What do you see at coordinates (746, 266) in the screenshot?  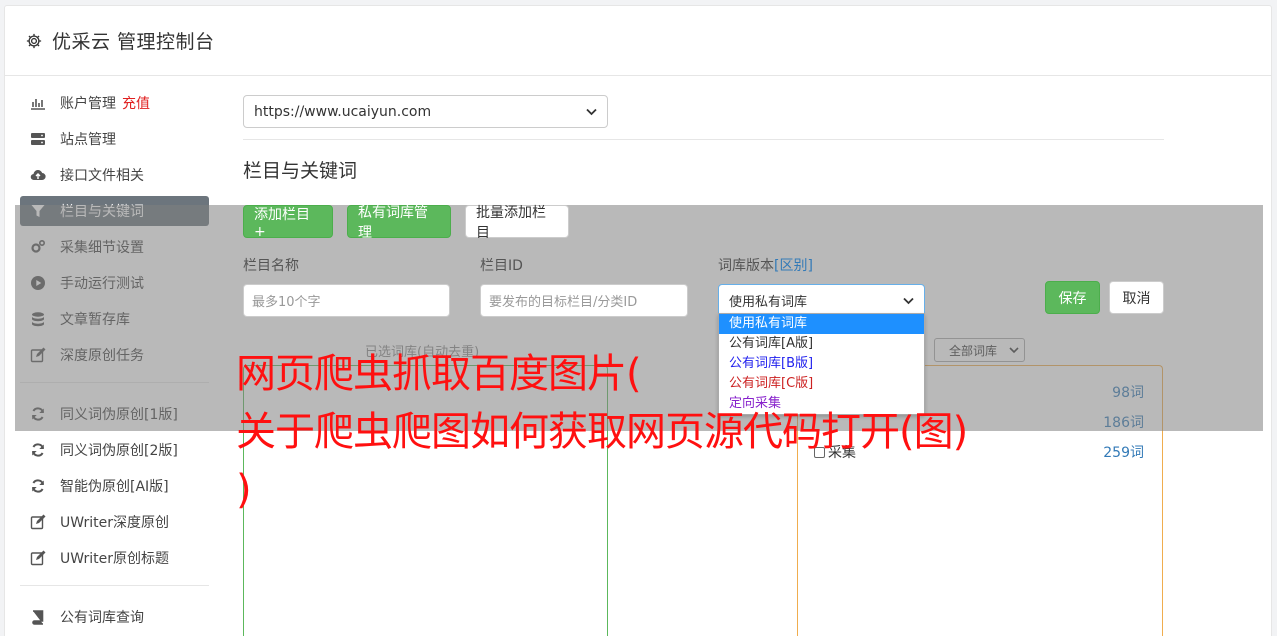 I see `lib-version-label: 词库版本` at bounding box center [746, 266].